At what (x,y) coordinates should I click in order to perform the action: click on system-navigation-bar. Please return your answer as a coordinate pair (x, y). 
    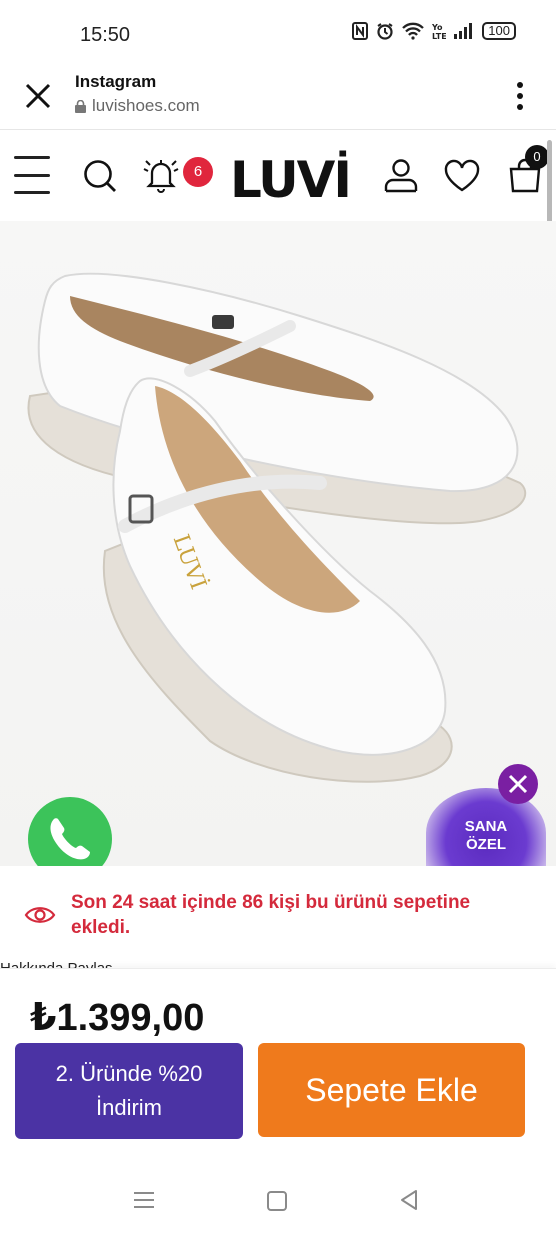
    Looking at the image, I should click on (278, 1199).